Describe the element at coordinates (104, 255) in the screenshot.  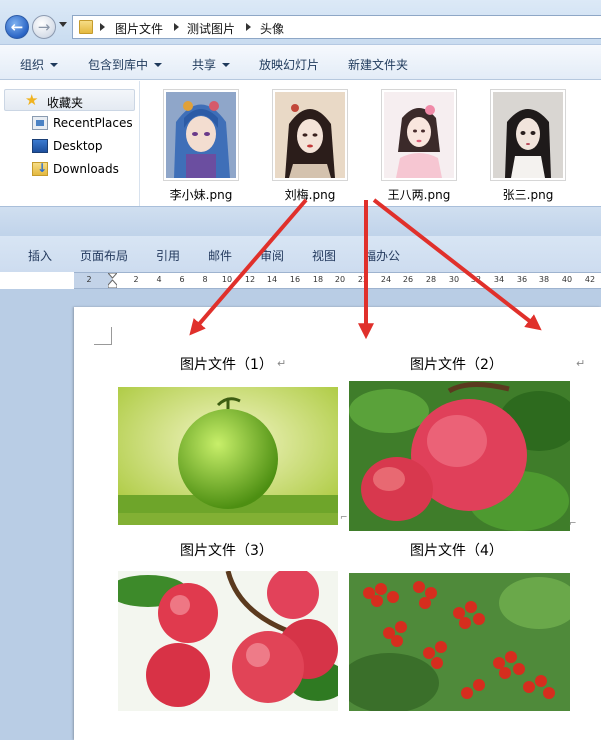
I see `tab-page-layout: 页面布局` at that location.